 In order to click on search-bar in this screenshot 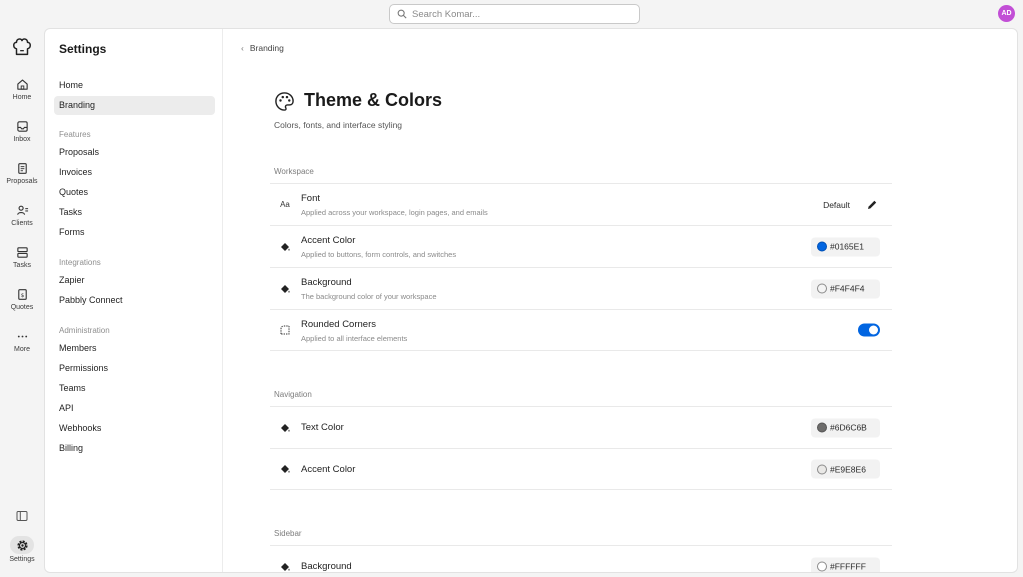, I will do `click(514, 14)`.